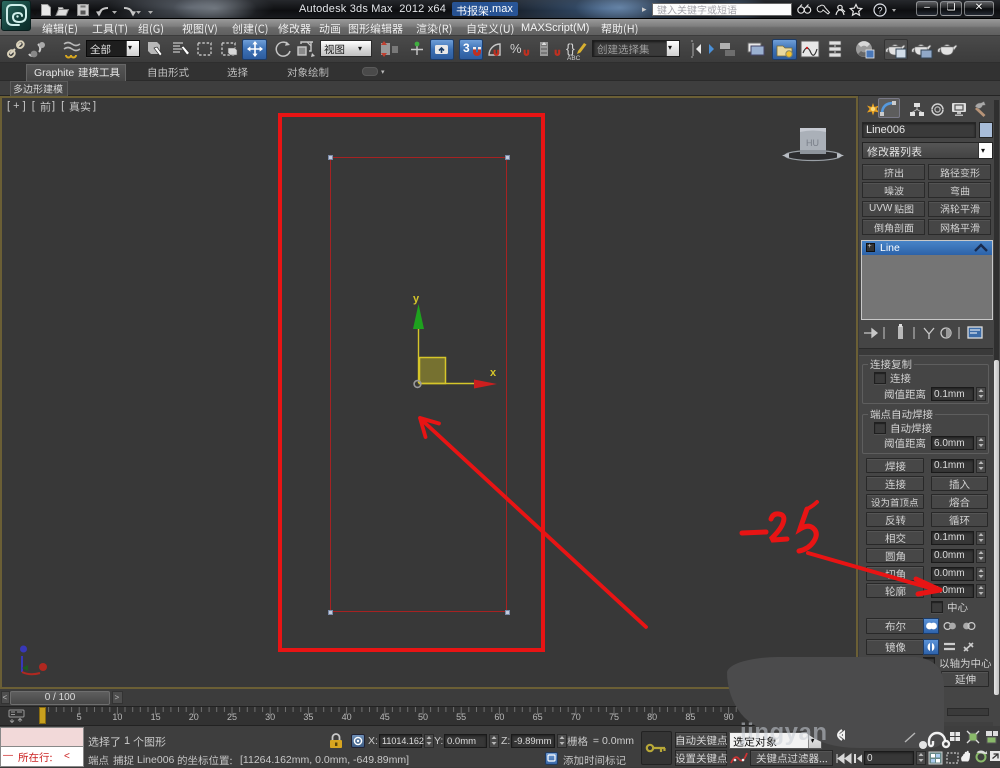 This screenshot has height=768, width=1000. What do you see at coordinates (574, 58) in the screenshot?
I see `svg-text: ABC` at bounding box center [574, 58].